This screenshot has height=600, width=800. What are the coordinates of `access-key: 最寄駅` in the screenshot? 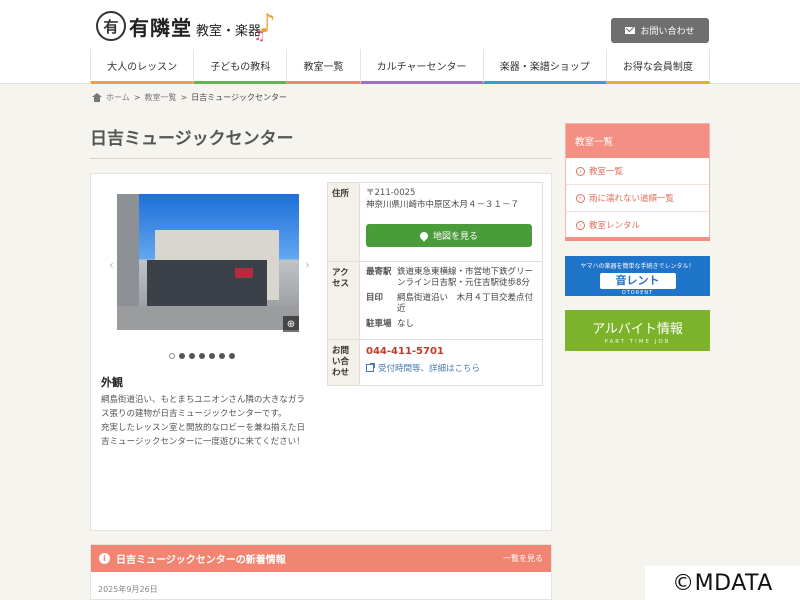 It's located at (379, 272).